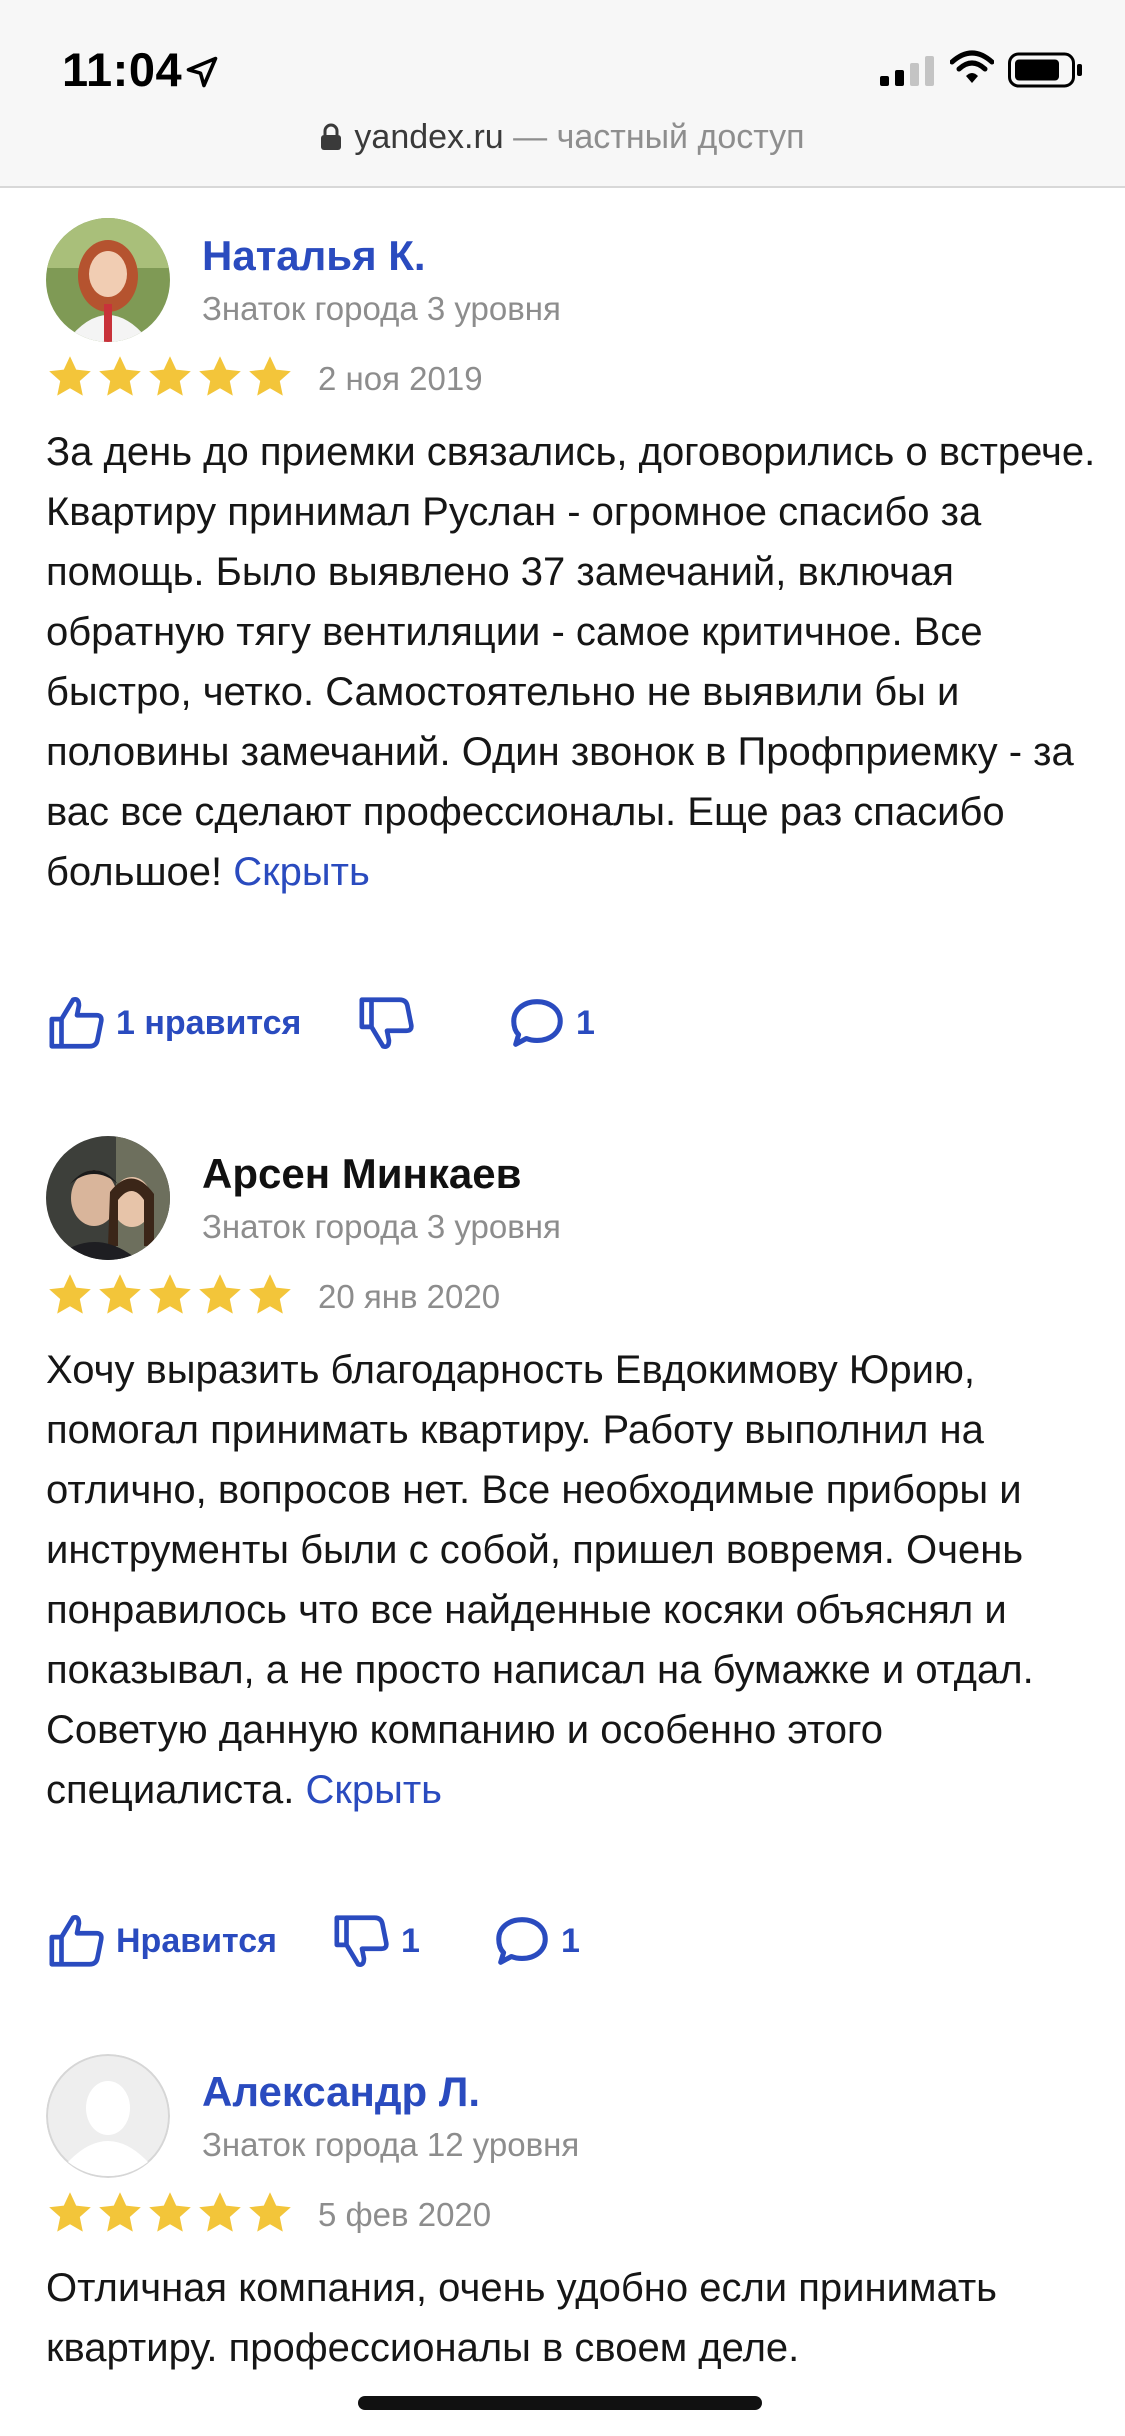 Image resolution: width=1125 pixels, height=2436 pixels. I want to click on review-actions: 1 нравится 1, so click(546, 1023).